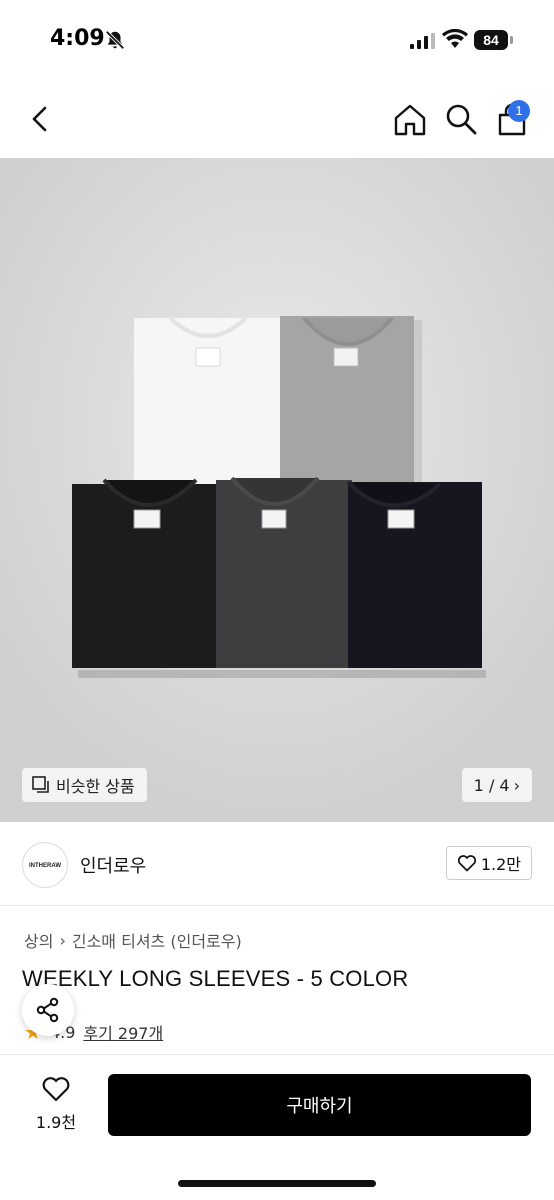 The height and width of the screenshot is (1200, 554). I want to click on breadcrumb: 상의 › 긴소매 티셔츠 (인더로우), so click(133, 940).